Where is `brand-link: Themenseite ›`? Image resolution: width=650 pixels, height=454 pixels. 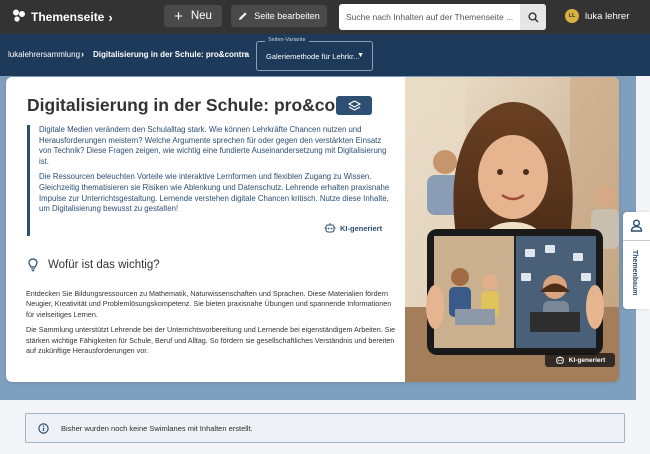
brand-link: Themenseite › is located at coordinates (62, 17).